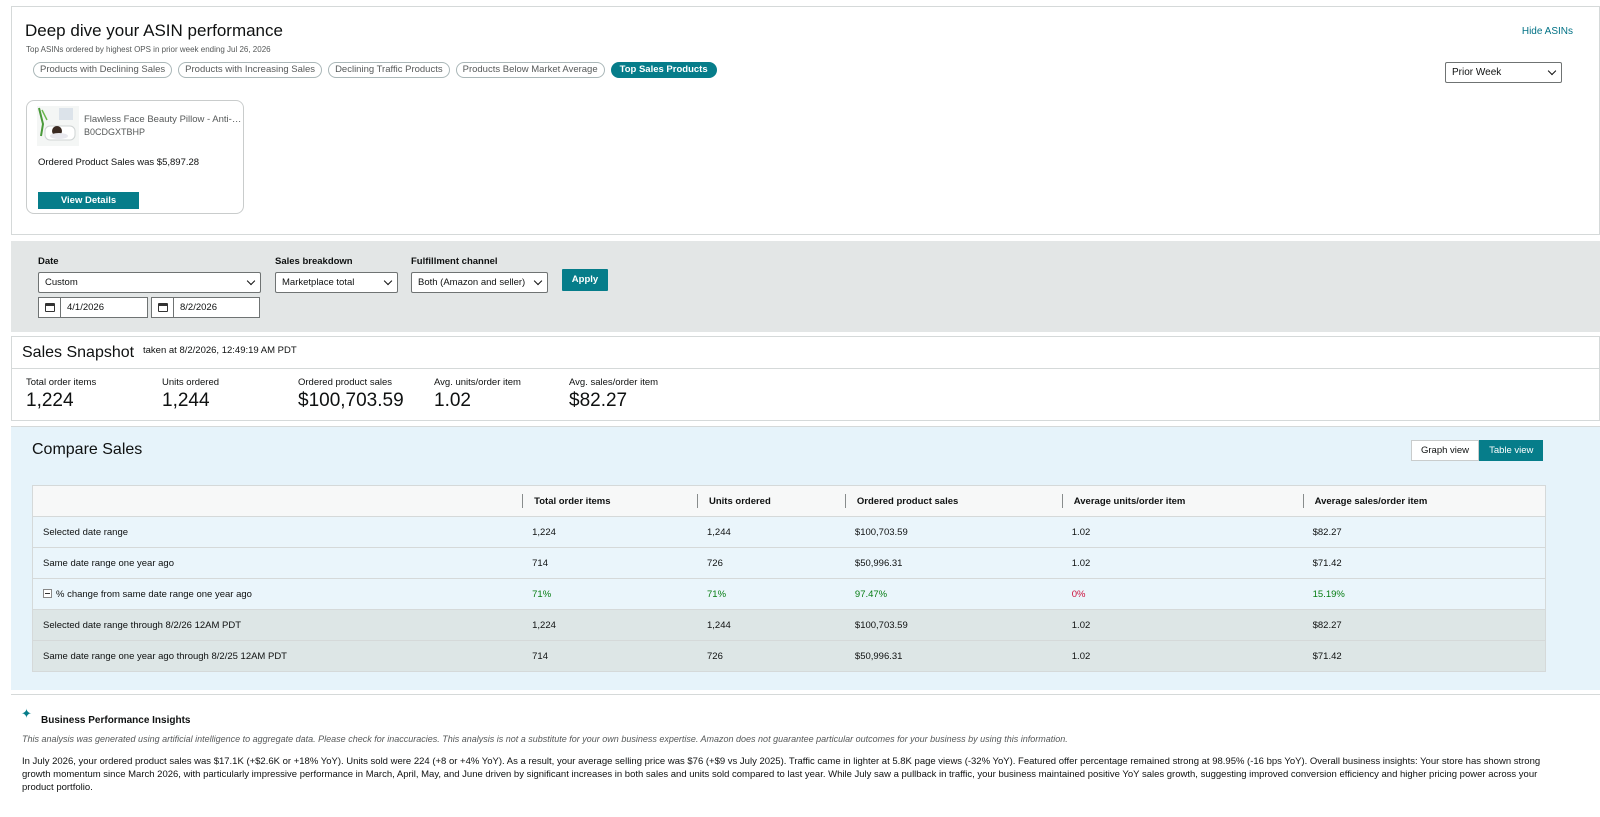 This screenshot has height=817, width=1600. What do you see at coordinates (1424, 501) in the screenshot?
I see `column-header-avg-sales: Average sales/order item` at bounding box center [1424, 501].